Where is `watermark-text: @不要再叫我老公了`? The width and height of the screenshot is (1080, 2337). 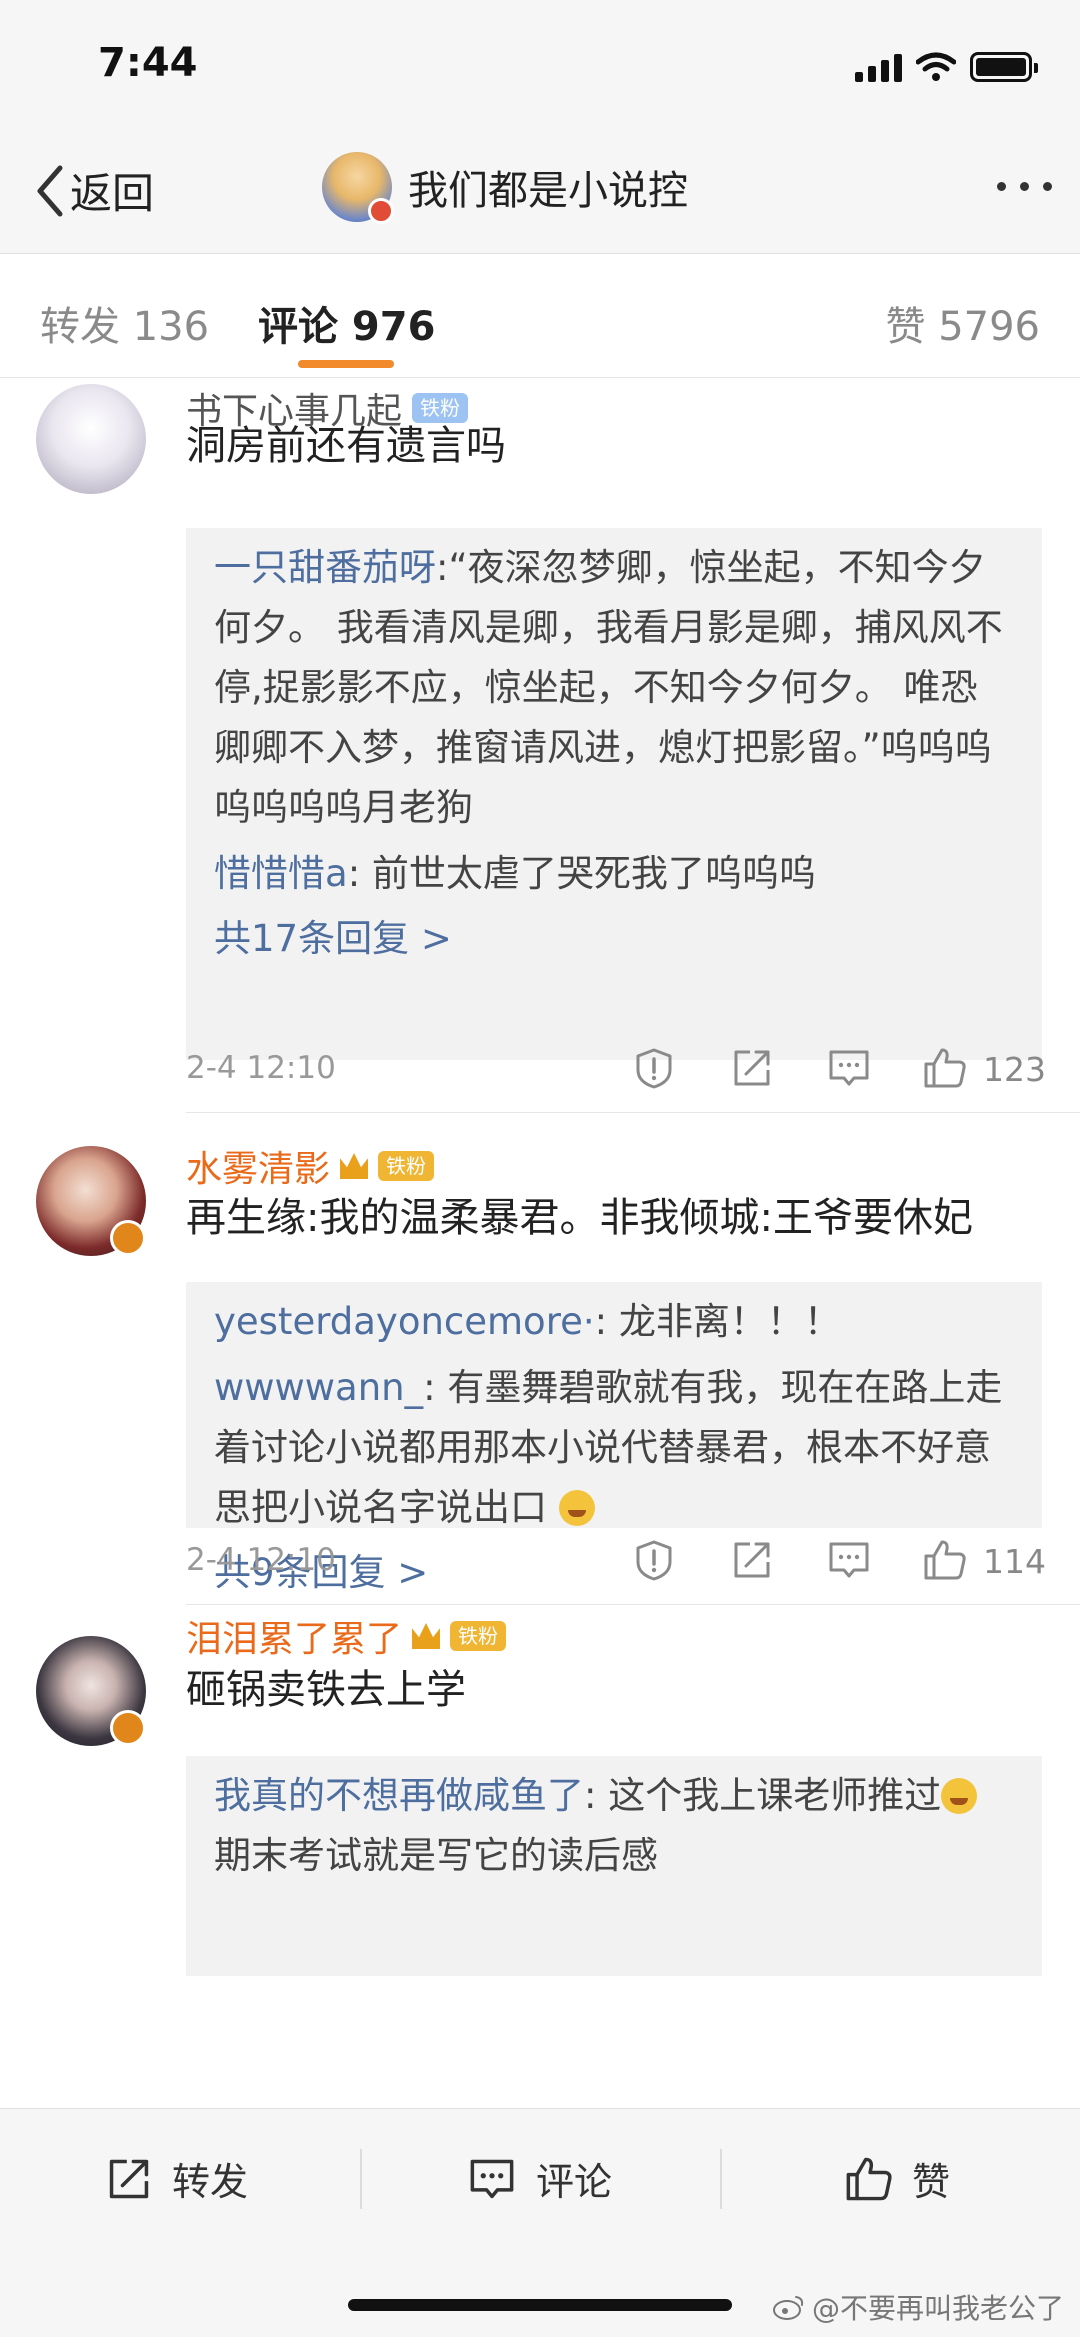 watermark-text: @不要再叫我老公了 is located at coordinates (937, 2308).